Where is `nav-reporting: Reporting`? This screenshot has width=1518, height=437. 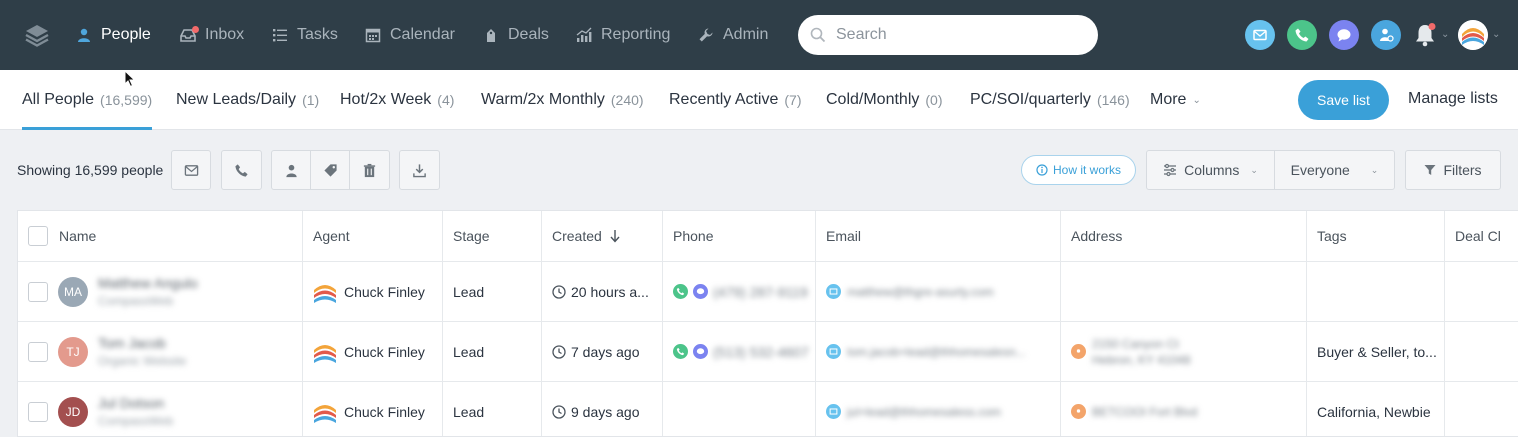
nav-reporting: Reporting is located at coordinates (623, 35).